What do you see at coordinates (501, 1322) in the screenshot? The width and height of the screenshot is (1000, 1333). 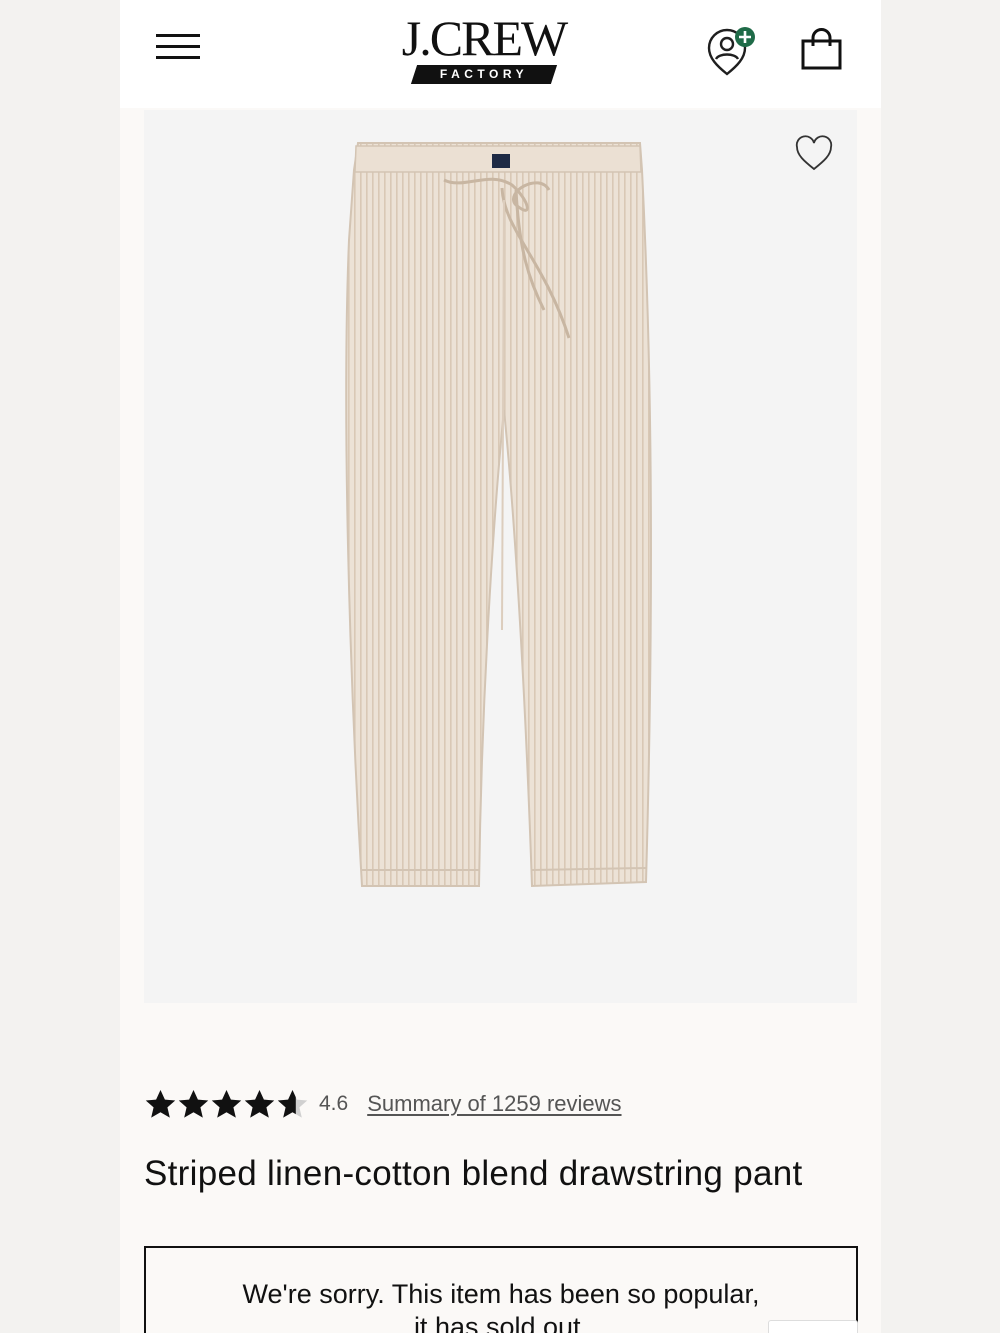 I see `sold-out-line: it has sold out.` at bounding box center [501, 1322].